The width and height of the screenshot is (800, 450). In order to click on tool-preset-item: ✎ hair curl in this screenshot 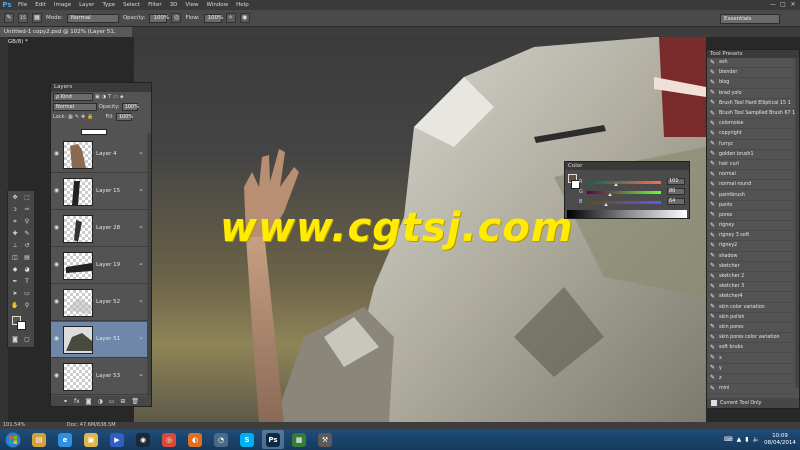, I will do `click(753, 165)`.